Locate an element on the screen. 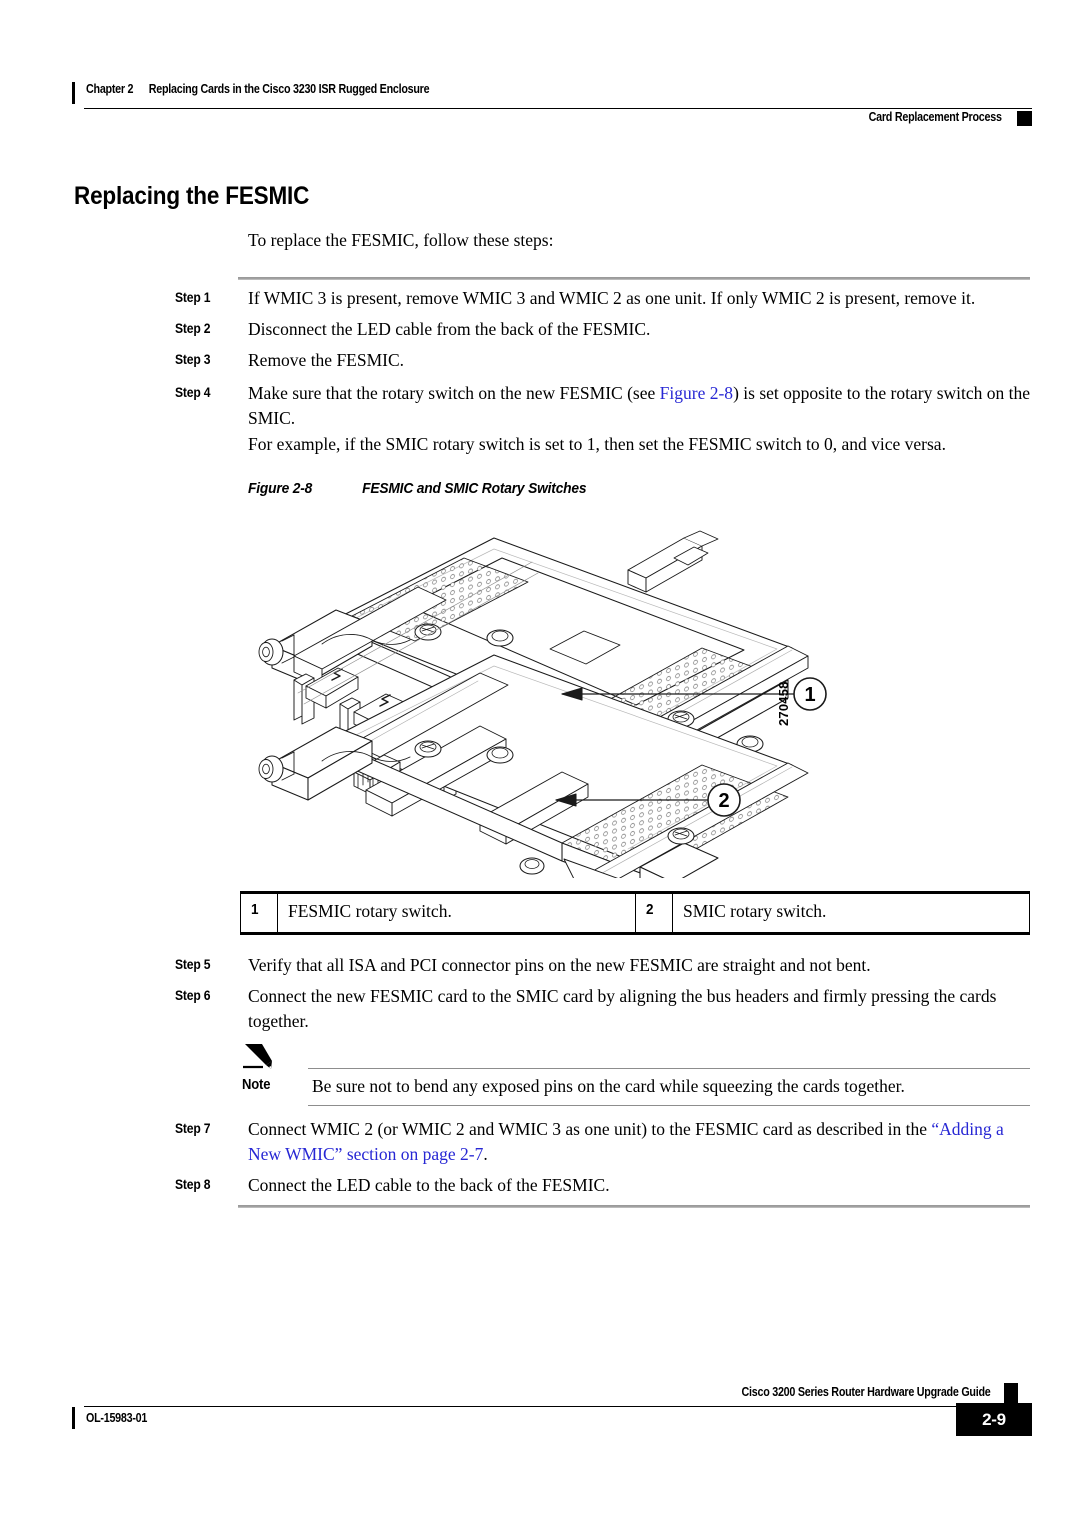 The image size is (1080, 1528). legend-number: 1 is located at coordinates (255, 909).